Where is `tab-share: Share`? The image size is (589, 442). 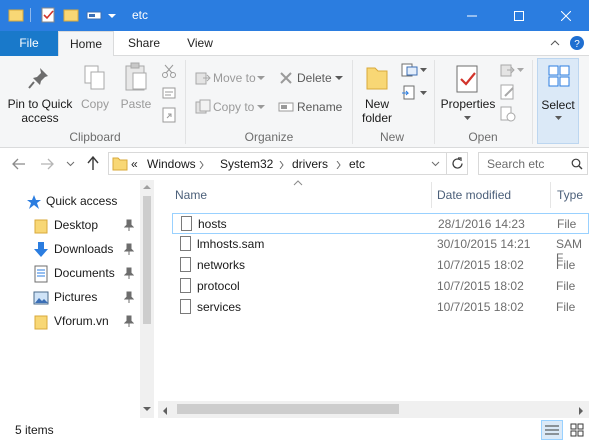
tab-share: Share is located at coordinates (144, 43).